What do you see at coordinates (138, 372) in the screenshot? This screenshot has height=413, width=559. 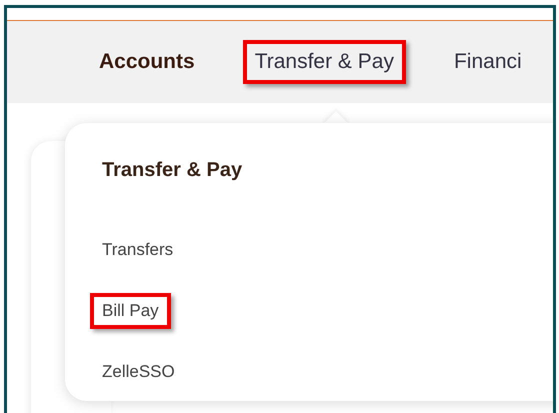 I see `menu-item: ZelleSSO` at bounding box center [138, 372].